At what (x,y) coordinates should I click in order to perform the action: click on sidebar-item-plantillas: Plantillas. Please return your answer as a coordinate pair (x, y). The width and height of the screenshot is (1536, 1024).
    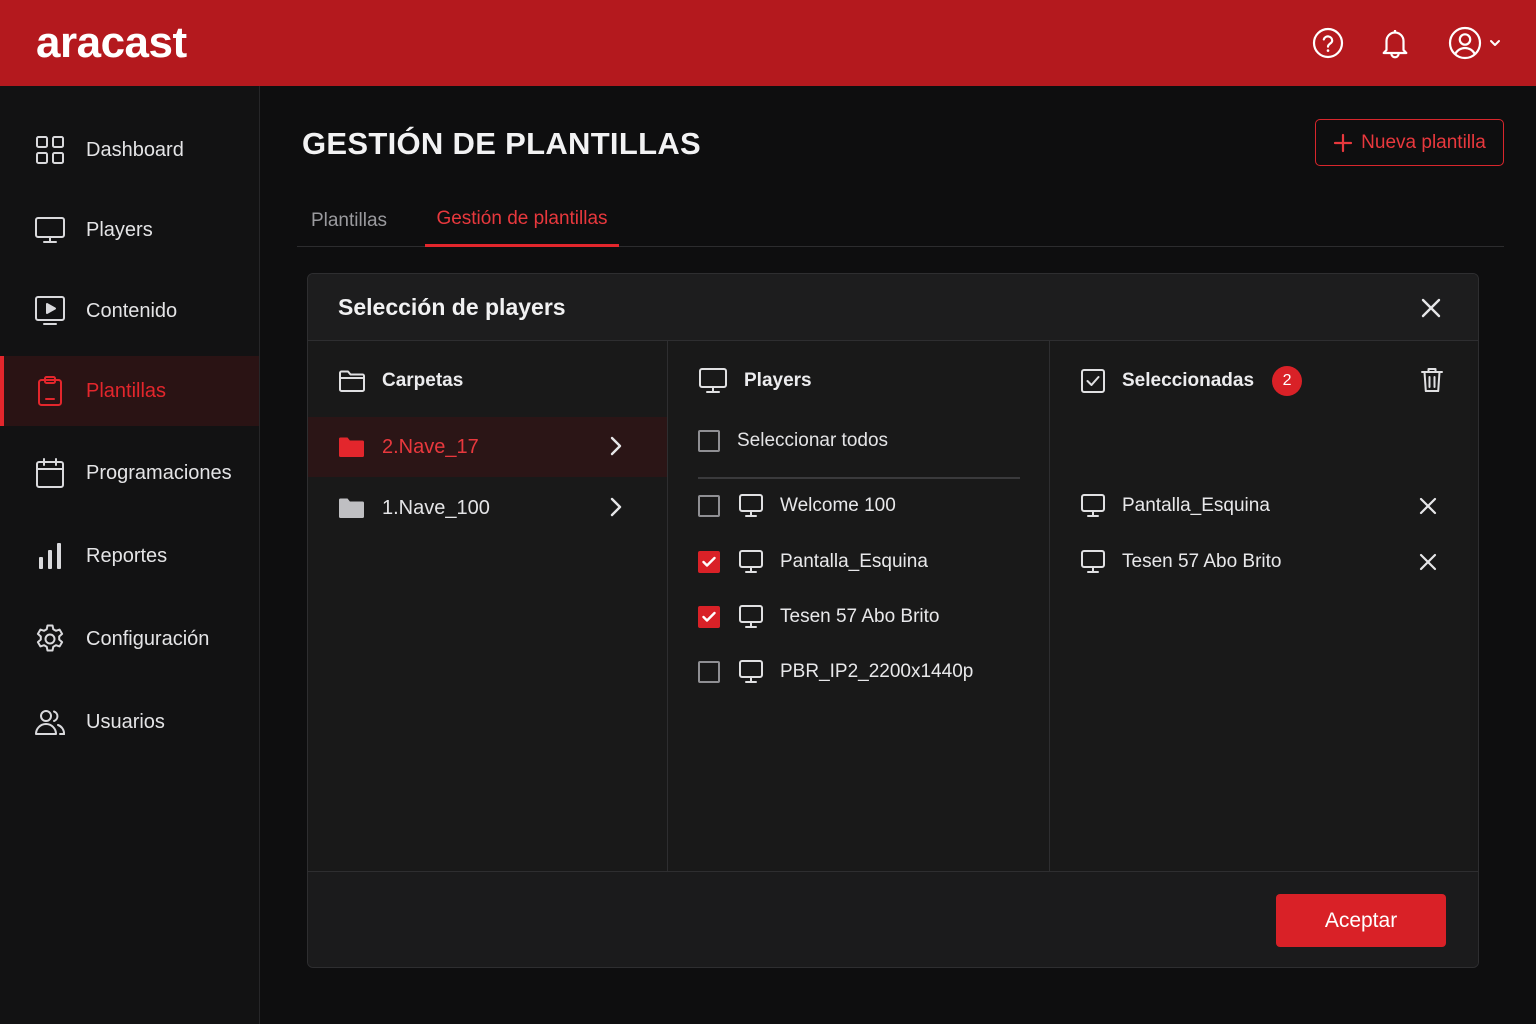
    Looking at the image, I should click on (129, 391).